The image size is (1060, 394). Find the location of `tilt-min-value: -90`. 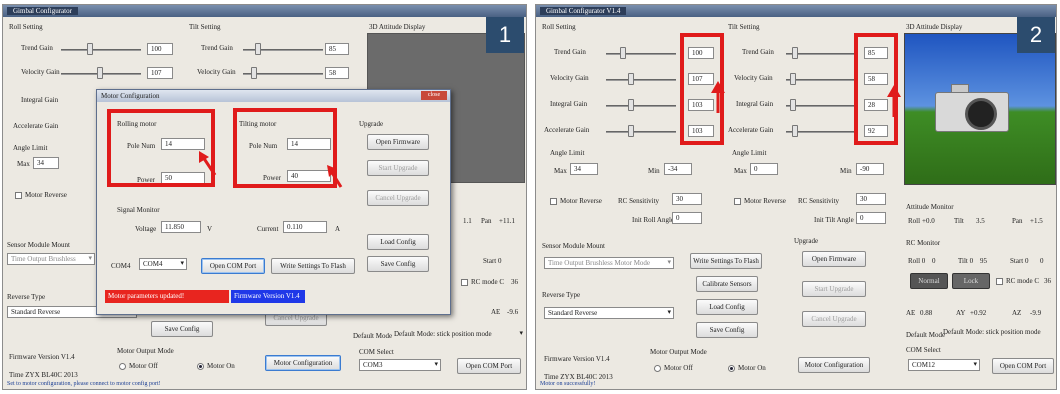

tilt-min-value: -90 is located at coordinates (870, 169).